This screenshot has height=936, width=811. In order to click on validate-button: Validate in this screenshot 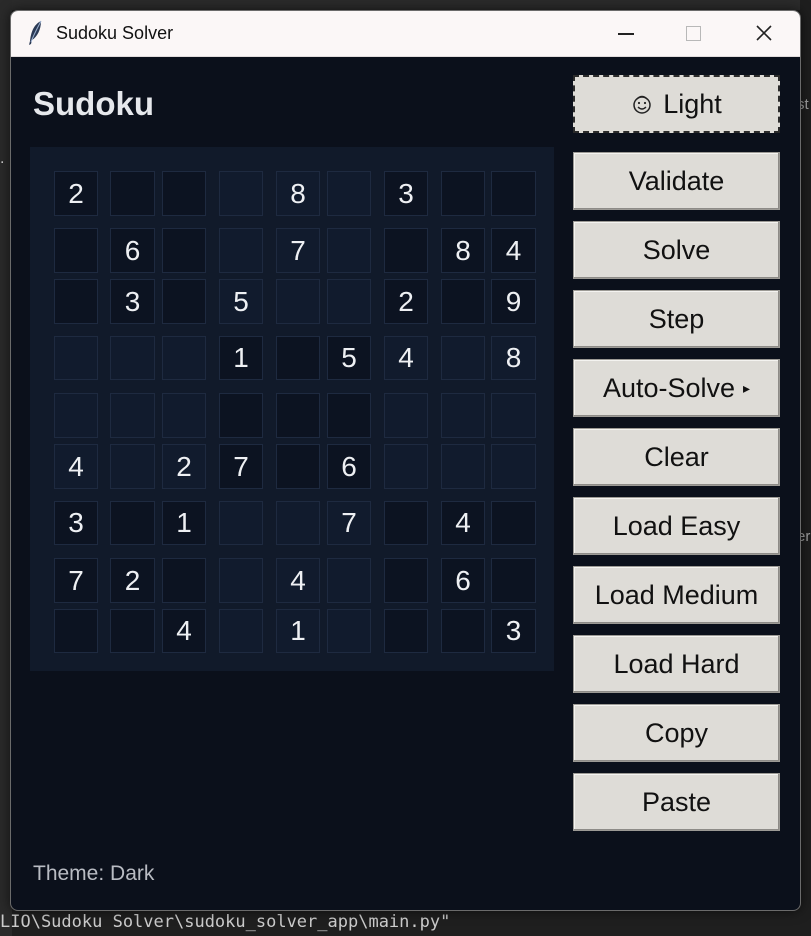, I will do `click(676, 181)`.